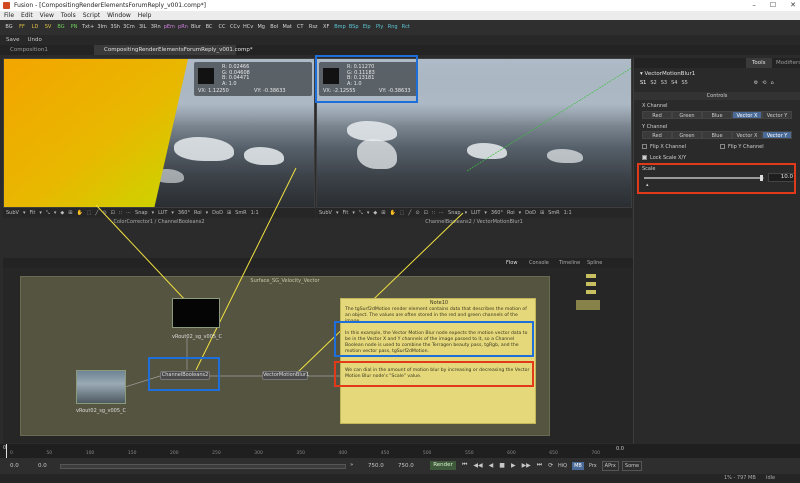 The height and width of the screenshot is (483, 800). I want to click on render-end-field: 750.0, so click(376, 466).